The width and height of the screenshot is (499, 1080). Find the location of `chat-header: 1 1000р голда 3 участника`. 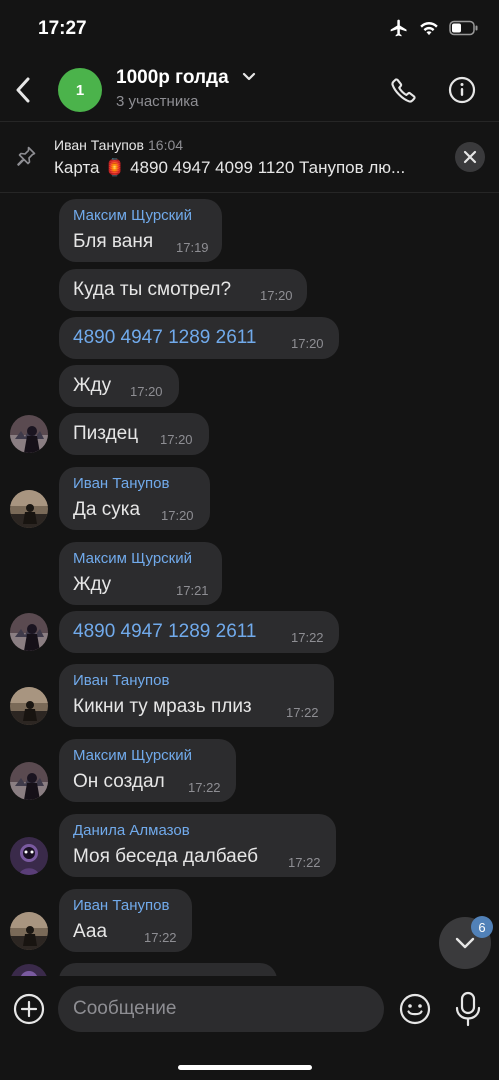

chat-header: 1 1000р голда 3 участника is located at coordinates (249, 90).